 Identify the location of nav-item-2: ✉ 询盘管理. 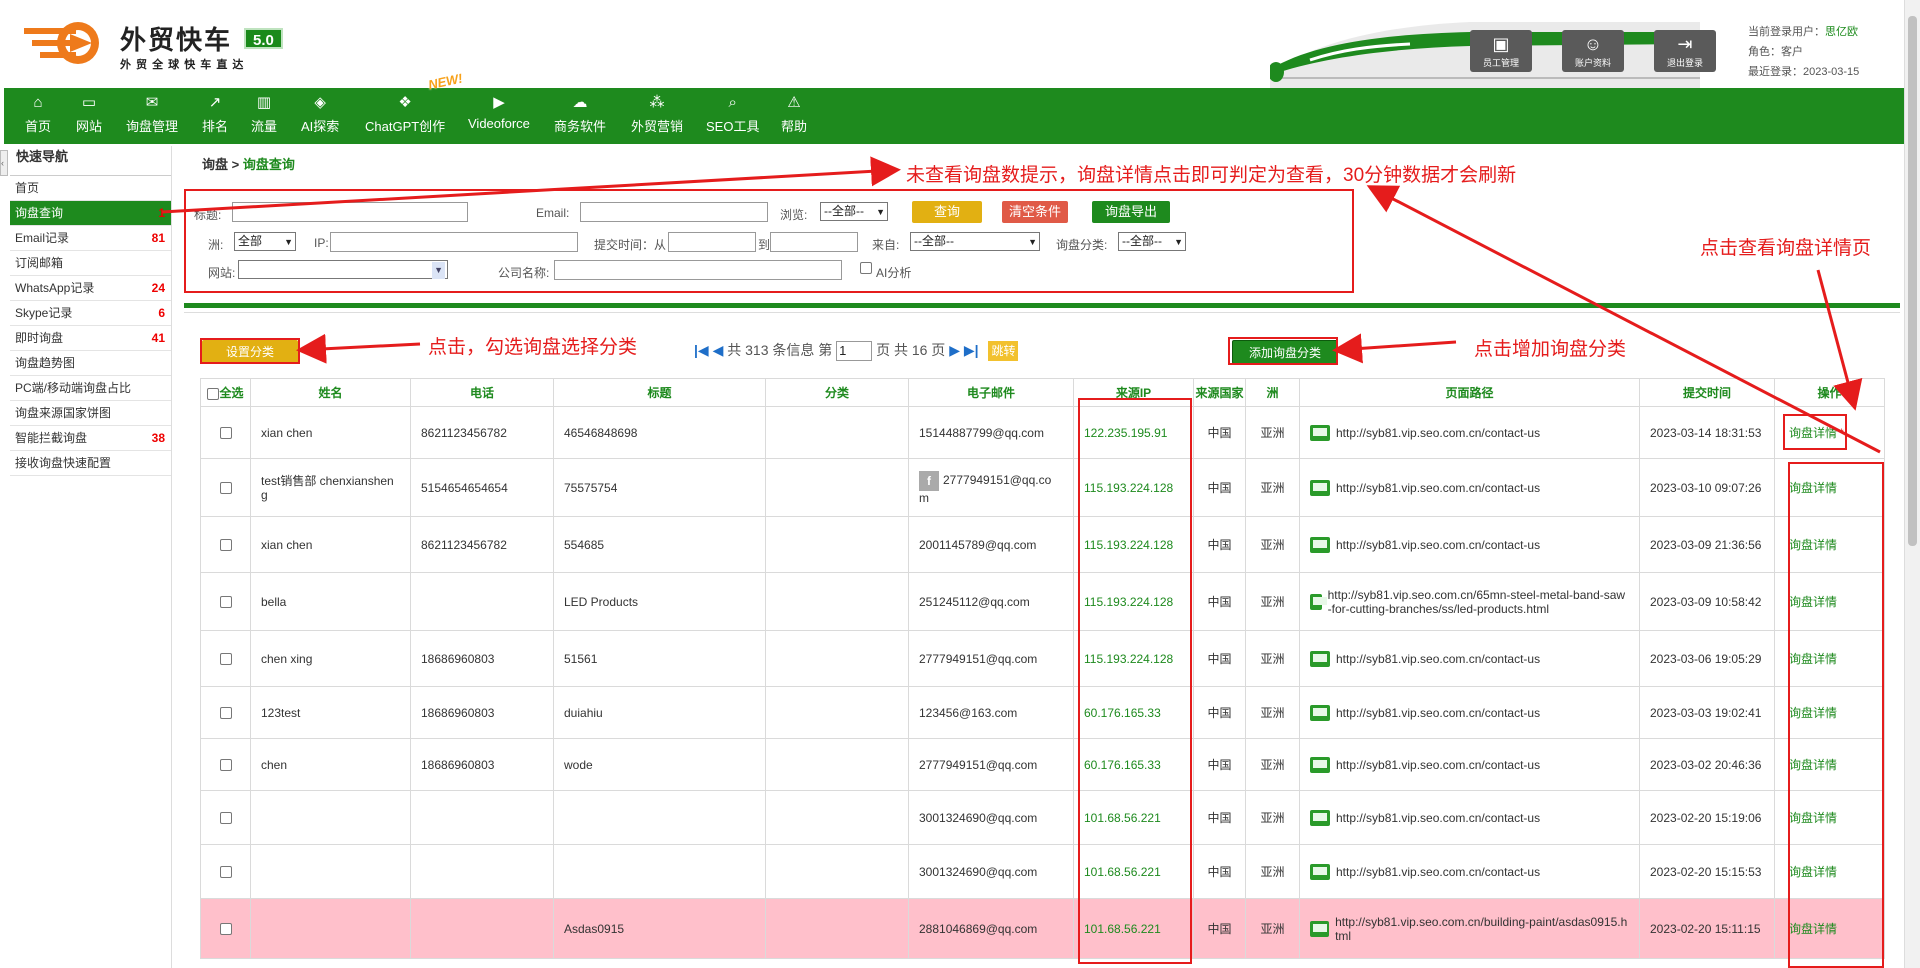
(152, 116).